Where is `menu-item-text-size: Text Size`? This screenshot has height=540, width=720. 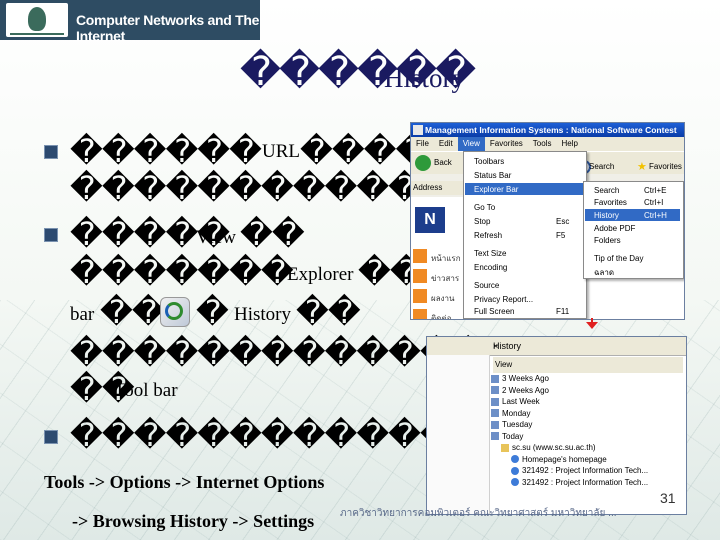 menu-item-text-size: Text Size is located at coordinates (490, 253).